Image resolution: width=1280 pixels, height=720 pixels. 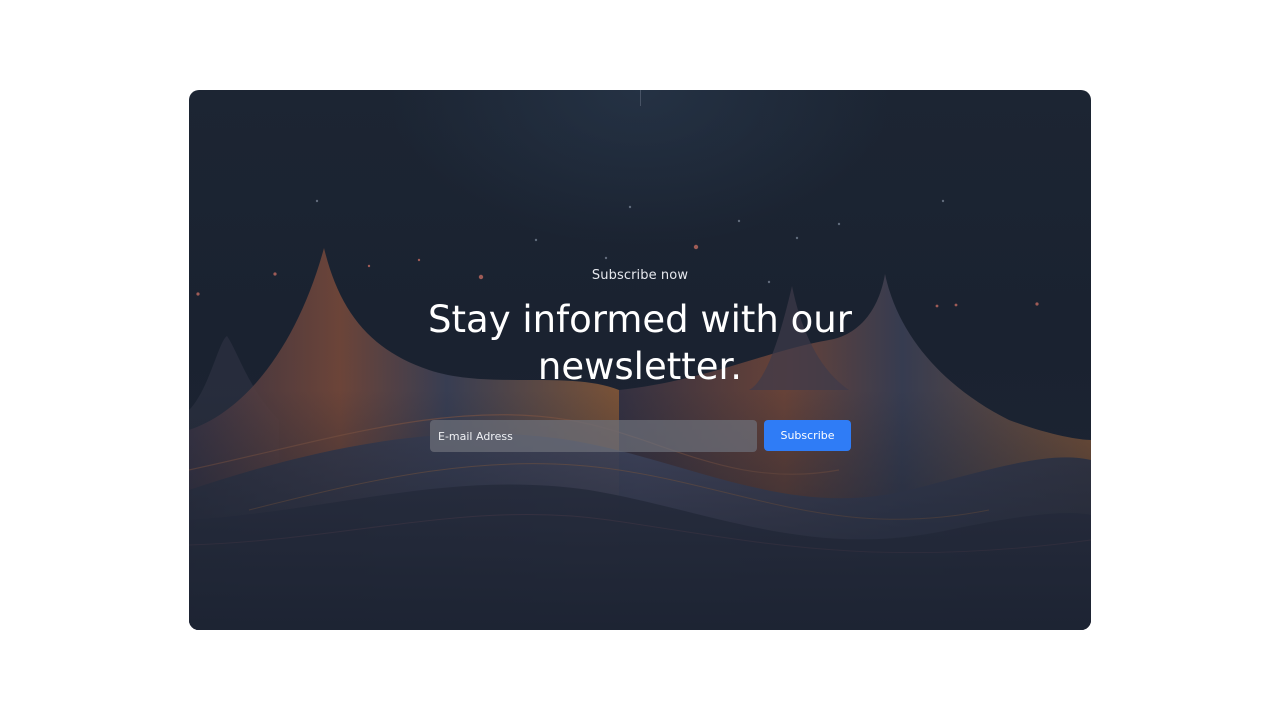 I want to click on newsletter-title: Stay informed with our newsletter., so click(x=640, y=343).